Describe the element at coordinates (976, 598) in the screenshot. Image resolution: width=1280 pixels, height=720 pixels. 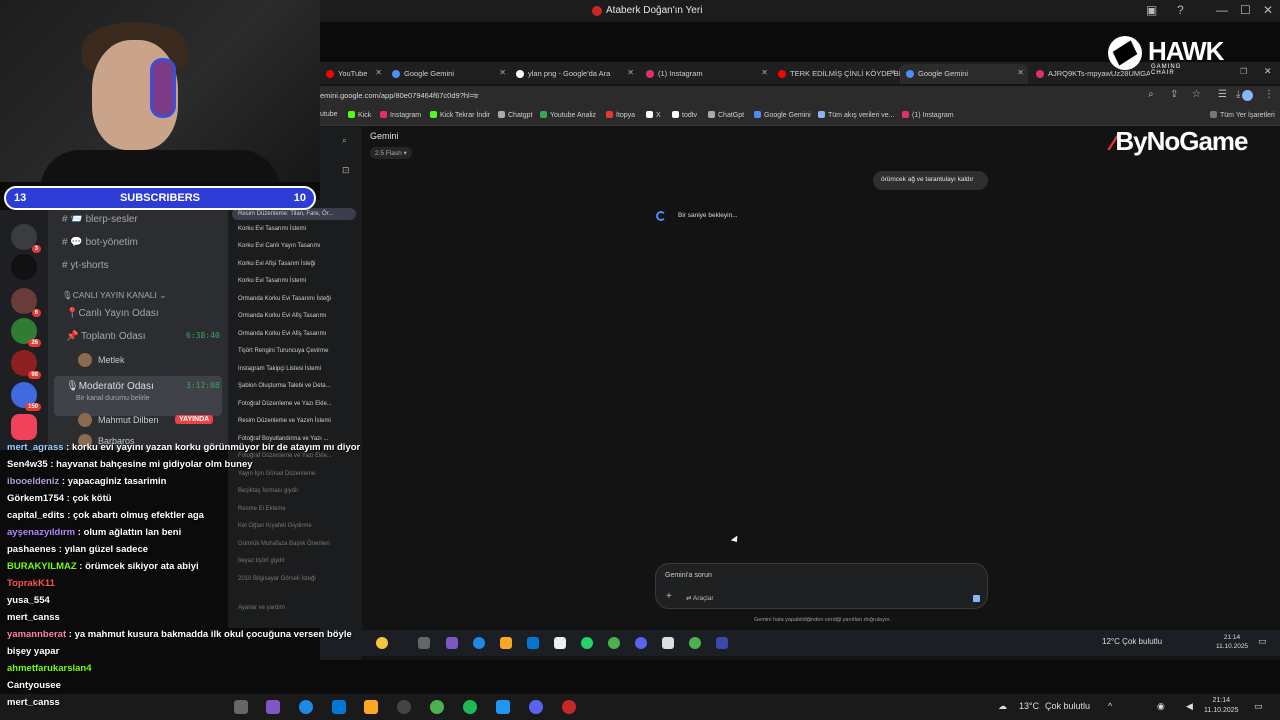
I see `stop-icon` at that location.